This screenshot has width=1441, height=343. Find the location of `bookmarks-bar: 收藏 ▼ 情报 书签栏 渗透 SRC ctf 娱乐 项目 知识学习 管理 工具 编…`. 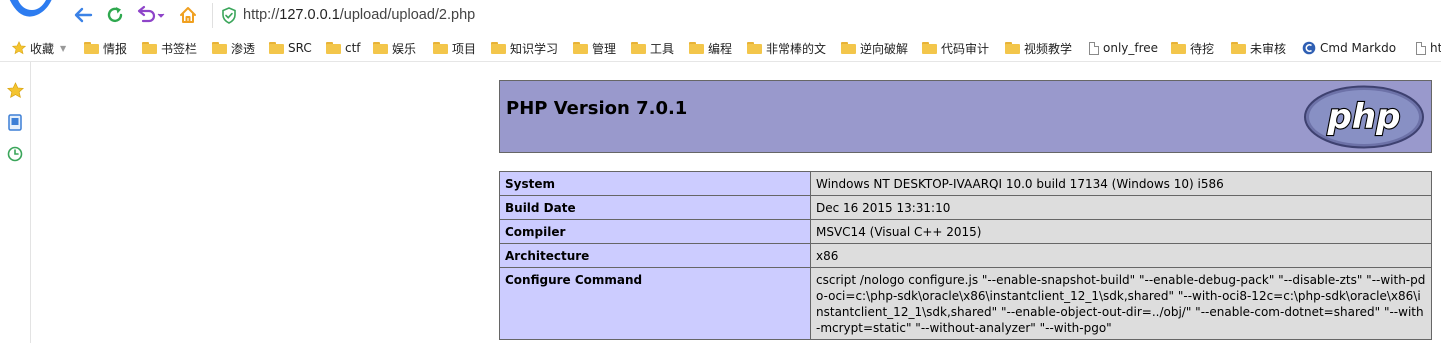

bookmarks-bar: 收藏 ▼ 情报 书签栏 渗透 SRC ctf 娱乐 项目 知识学习 管理 工具 编… is located at coordinates (720, 48).